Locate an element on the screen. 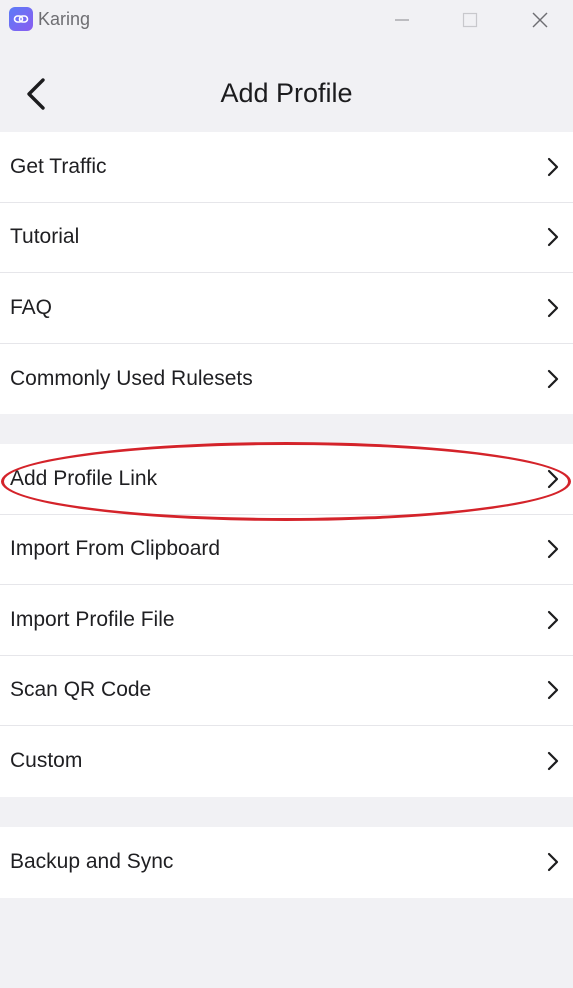 This screenshot has width=573, height=988. maximize-button is located at coordinates (470, 20).